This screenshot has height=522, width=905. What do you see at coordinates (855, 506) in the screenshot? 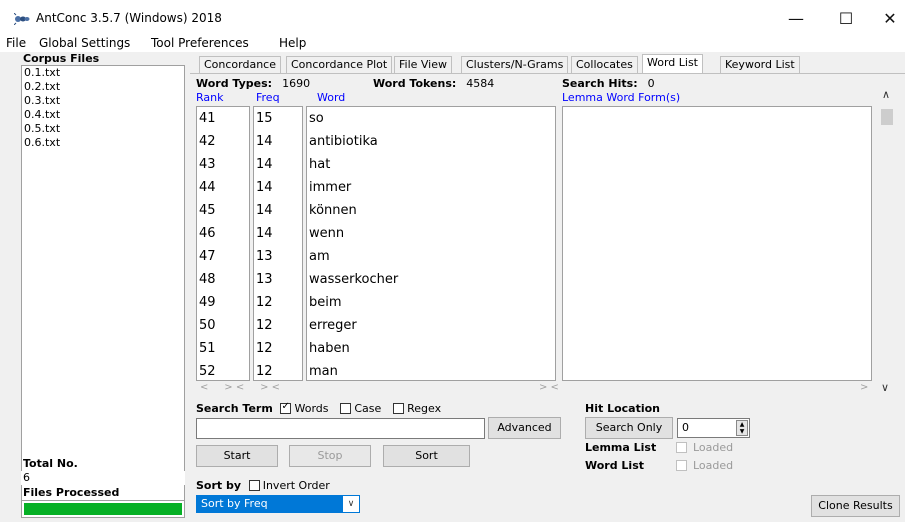
I see `clone-results-button: Clone Results` at bounding box center [855, 506].